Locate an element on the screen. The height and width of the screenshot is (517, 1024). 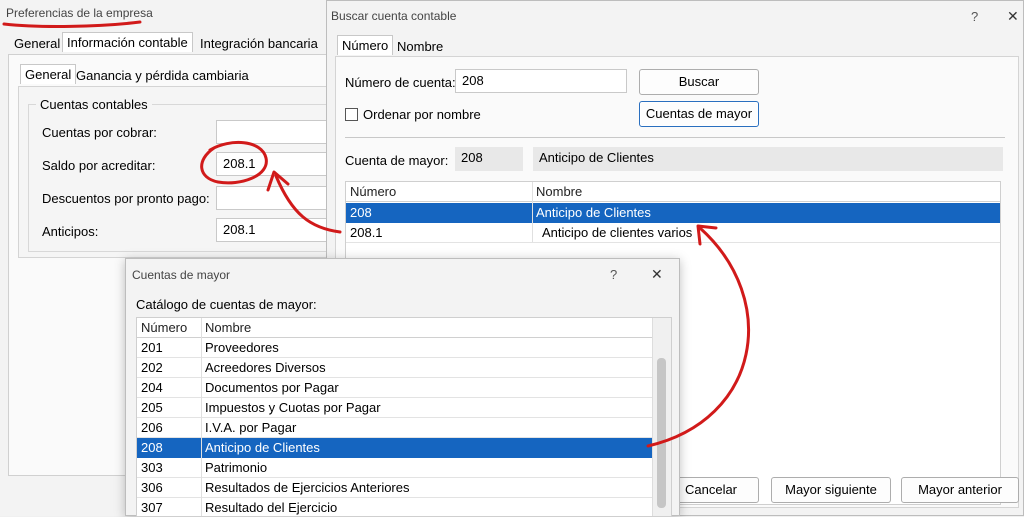
circle-annotation is located at coordinates (234, 162).